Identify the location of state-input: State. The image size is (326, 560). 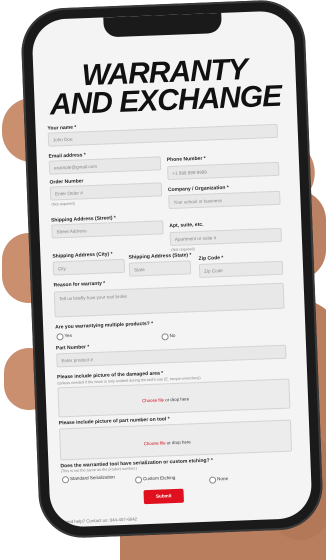
(160, 268).